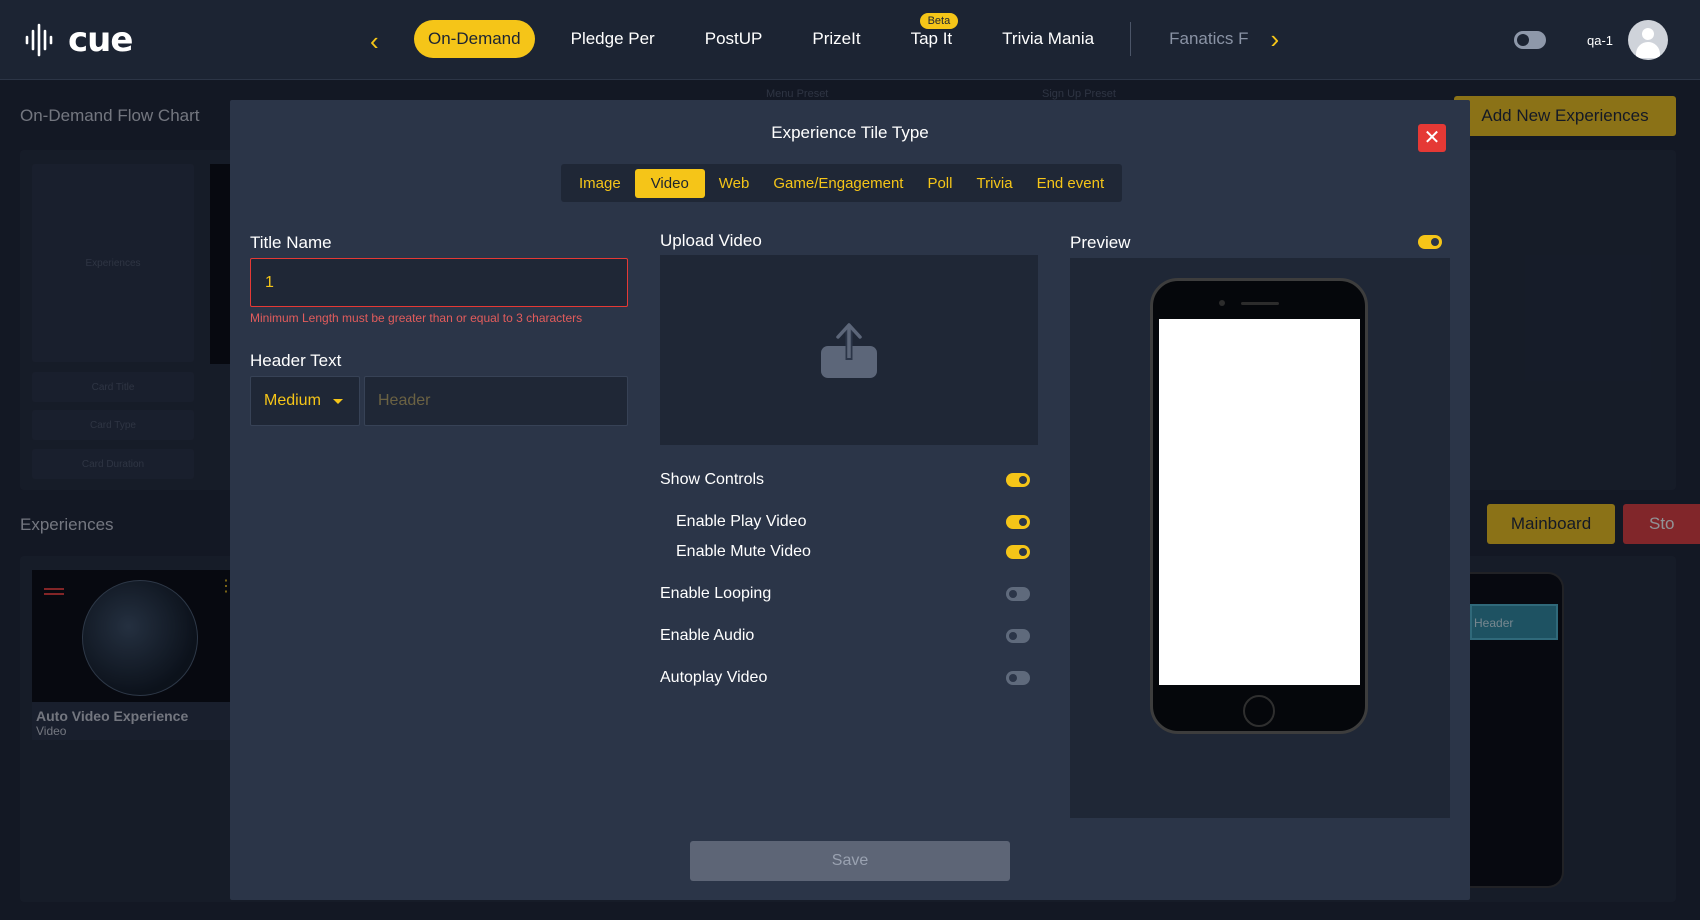  I want to click on logo-text: cue, so click(100, 40).